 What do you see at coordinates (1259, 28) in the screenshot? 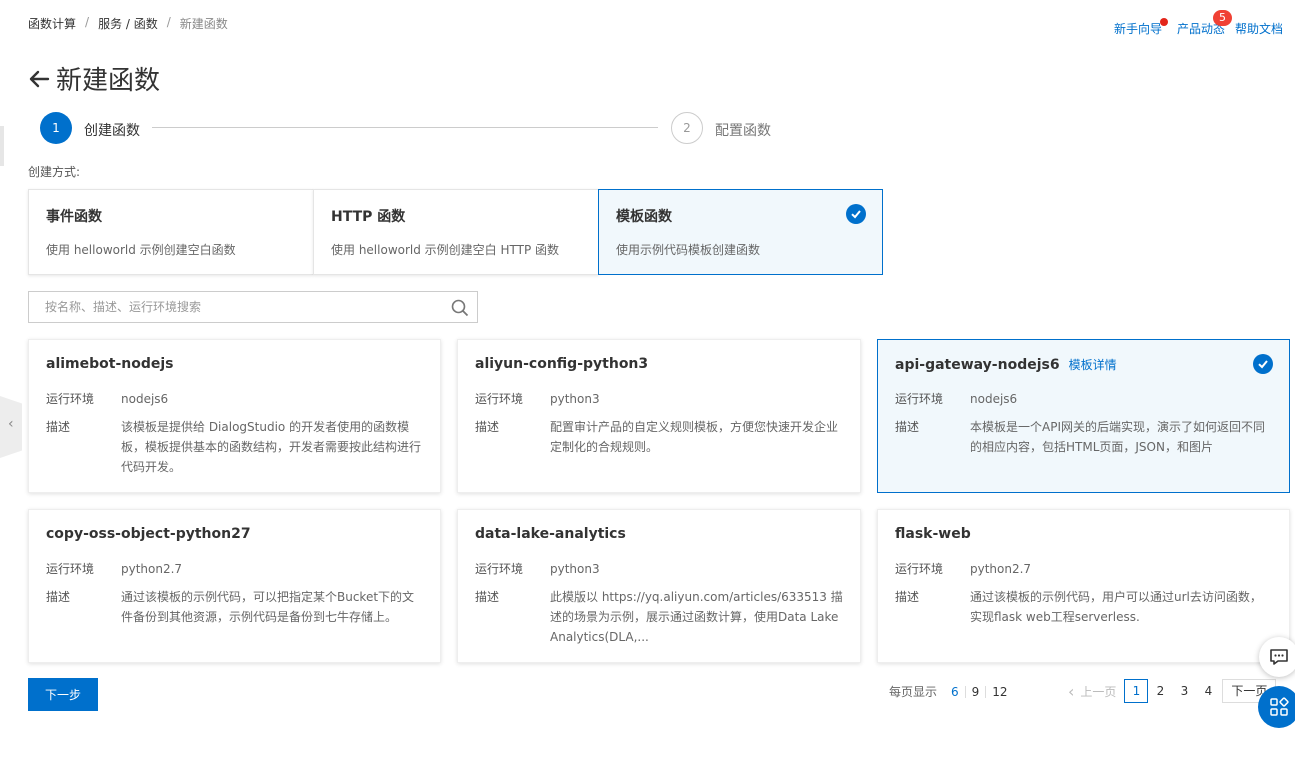
I see `help-docs-link: 帮助文档` at bounding box center [1259, 28].